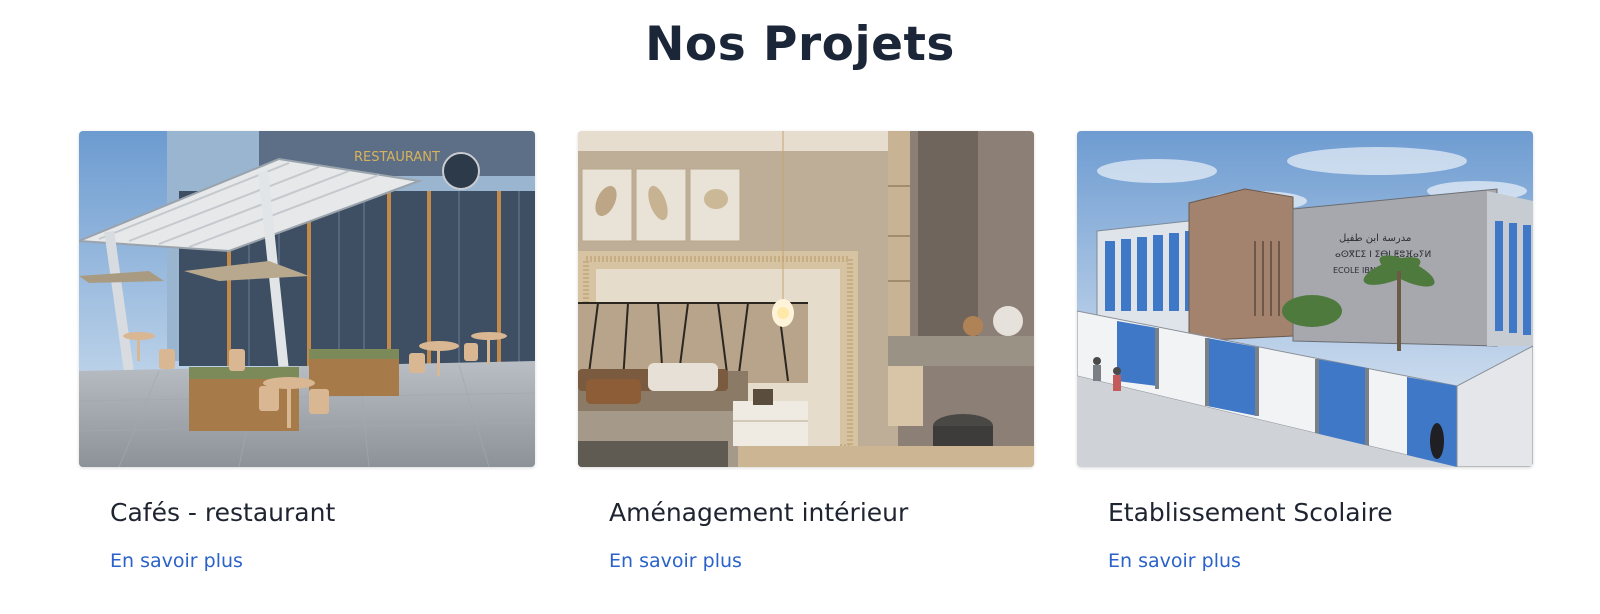 This screenshot has height=614, width=1600. What do you see at coordinates (397, 157) in the screenshot?
I see `restaurant-sign-text: RESTAURANT` at bounding box center [397, 157].